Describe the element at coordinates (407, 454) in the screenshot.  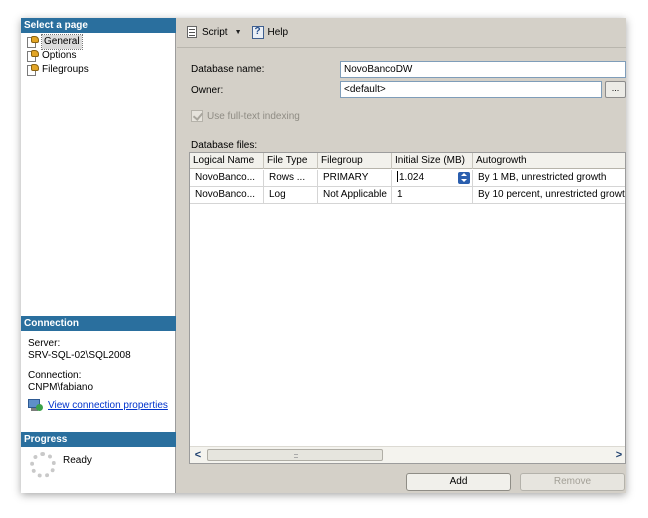
I see `horizontal-scrollbar: < >` at that location.